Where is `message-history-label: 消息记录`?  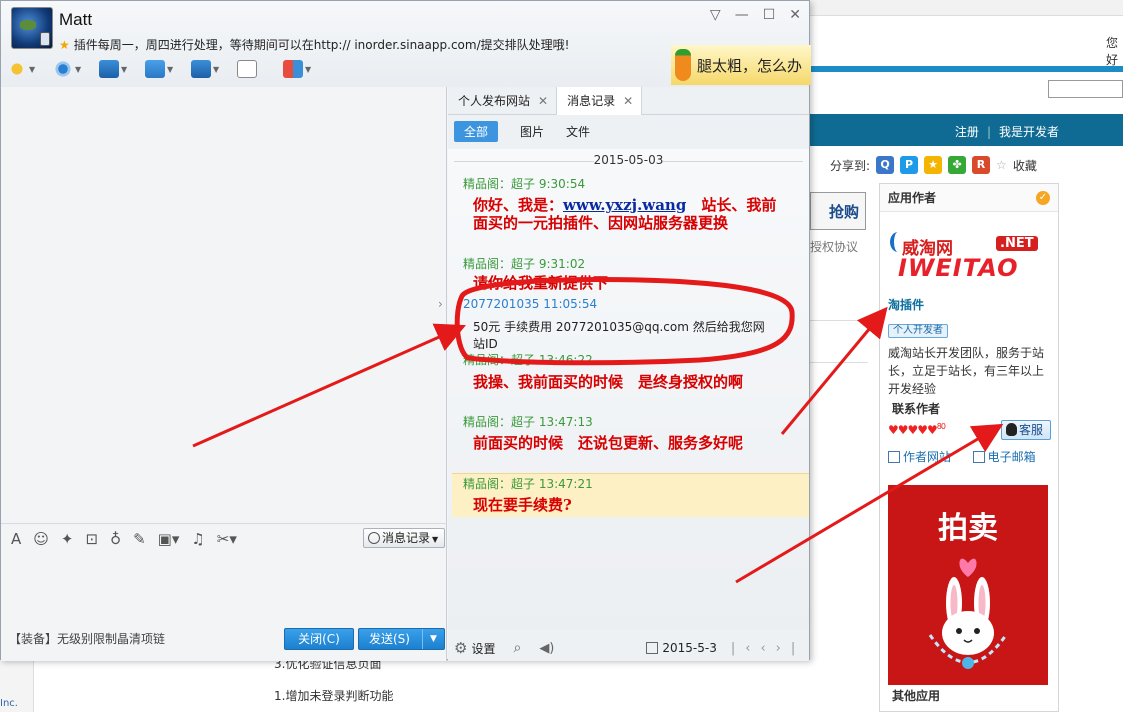
message-history-label: 消息记录 is located at coordinates (406, 538).